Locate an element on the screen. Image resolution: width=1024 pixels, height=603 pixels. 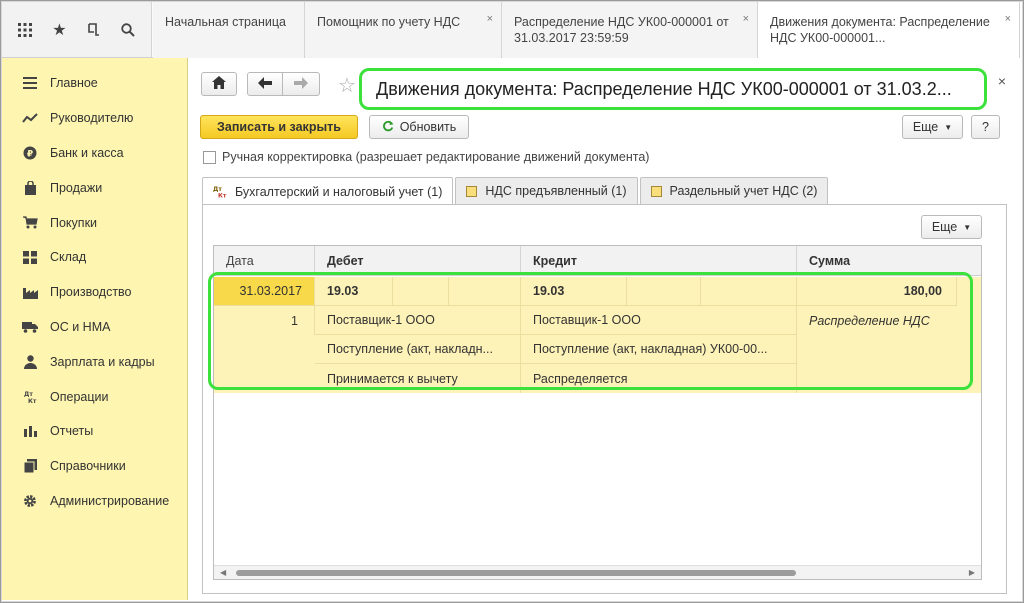
cell-credit-subconto-3: Распределяется is located at coordinates (659, 378).